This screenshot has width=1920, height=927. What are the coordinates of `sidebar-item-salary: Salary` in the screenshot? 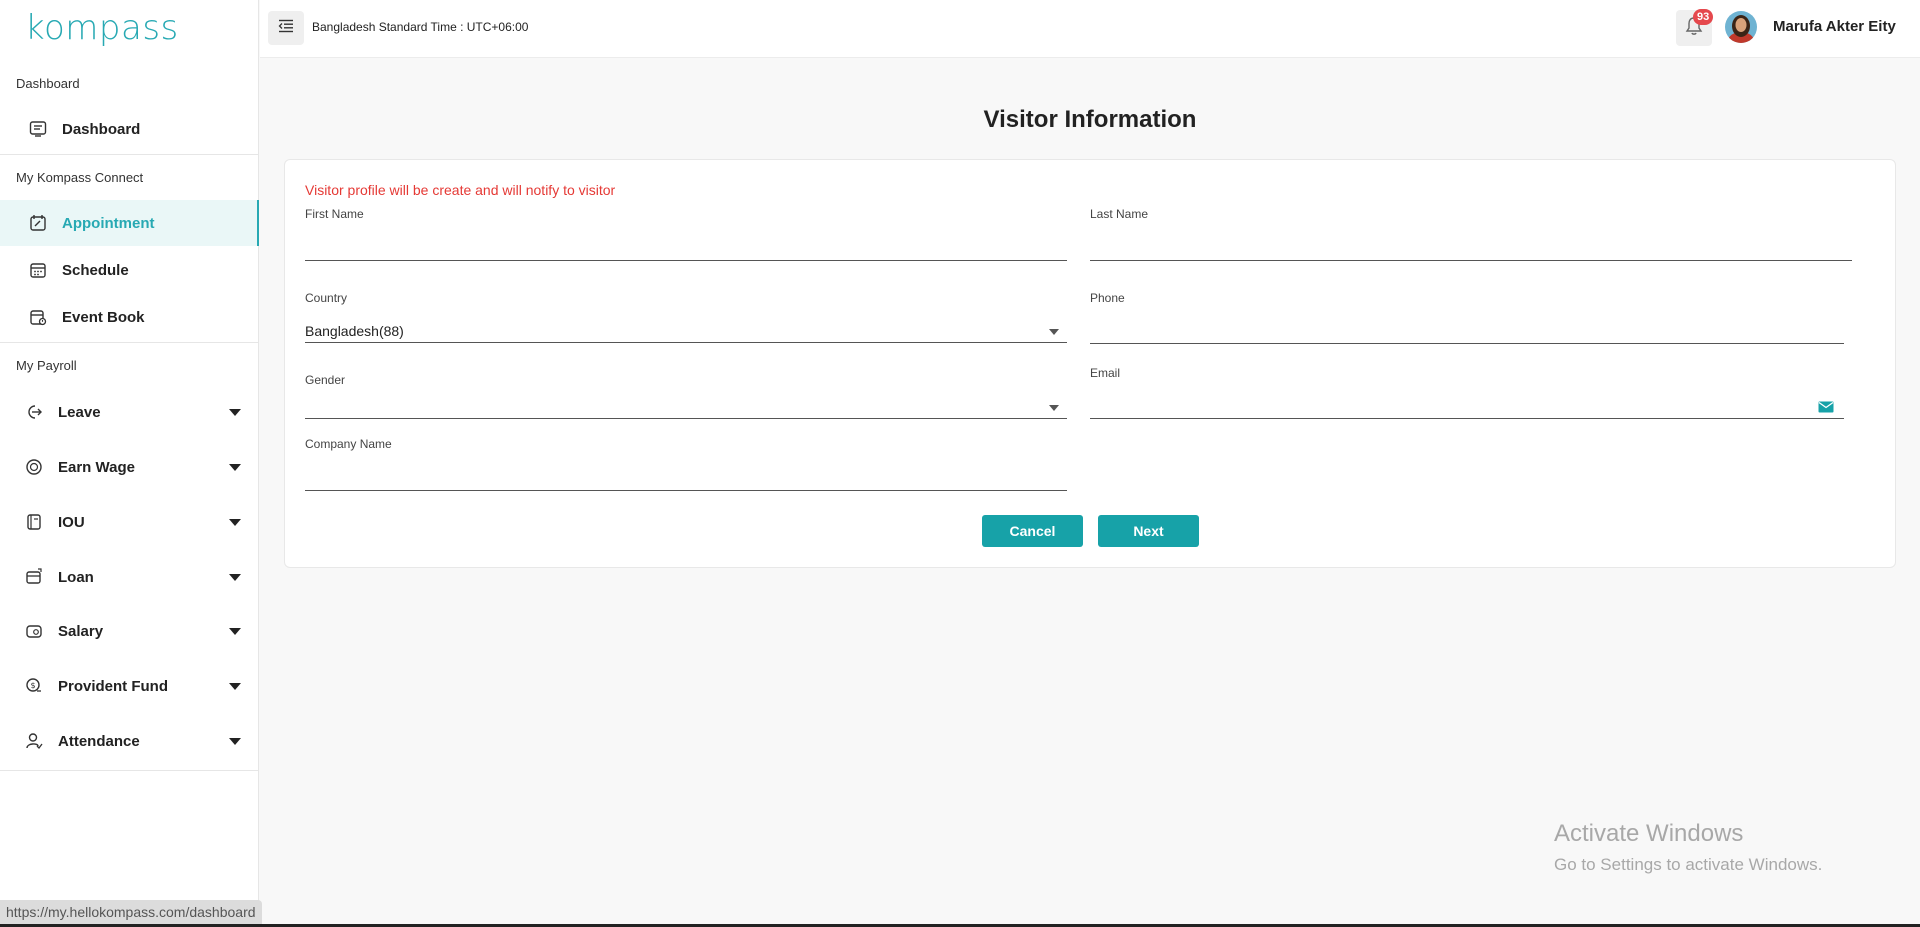 It's located at (129, 631).